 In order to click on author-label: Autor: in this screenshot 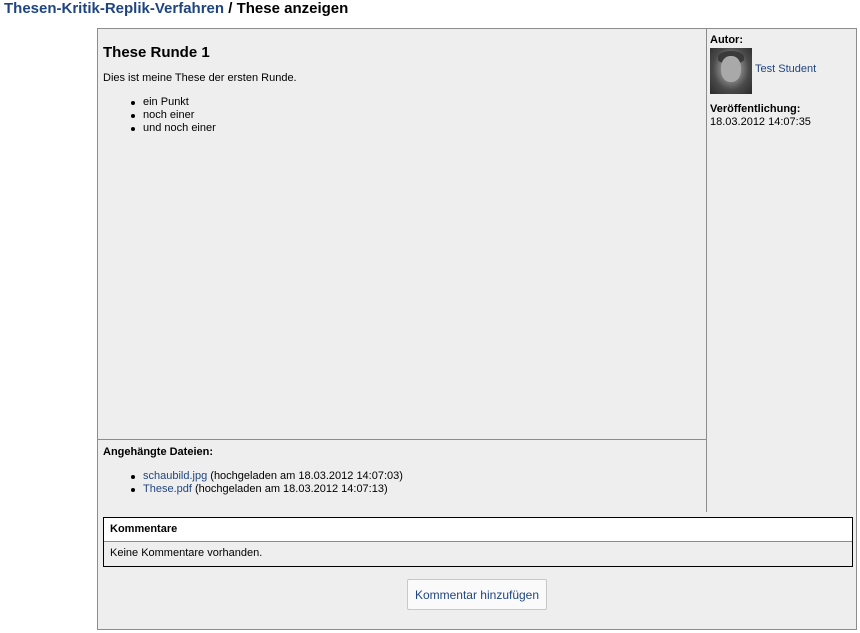, I will do `click(726, 40)`.